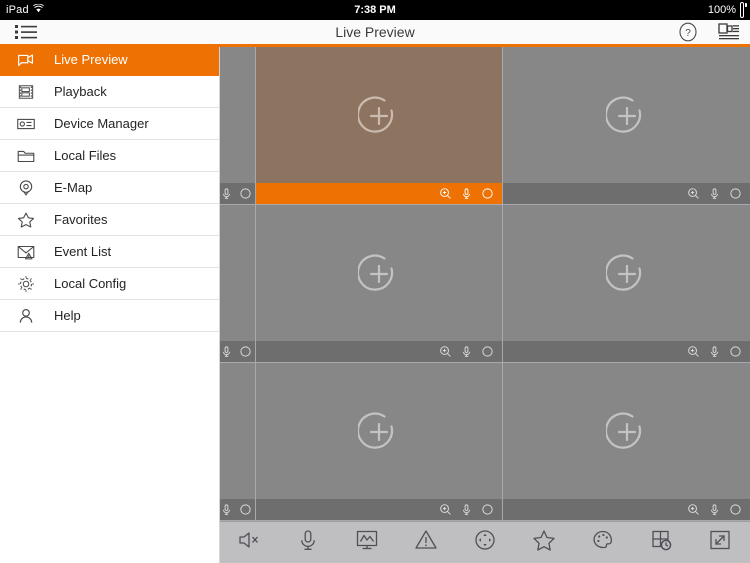  I want to click on sidebar-item-device-manager: Device Manager, so click(109, 124).